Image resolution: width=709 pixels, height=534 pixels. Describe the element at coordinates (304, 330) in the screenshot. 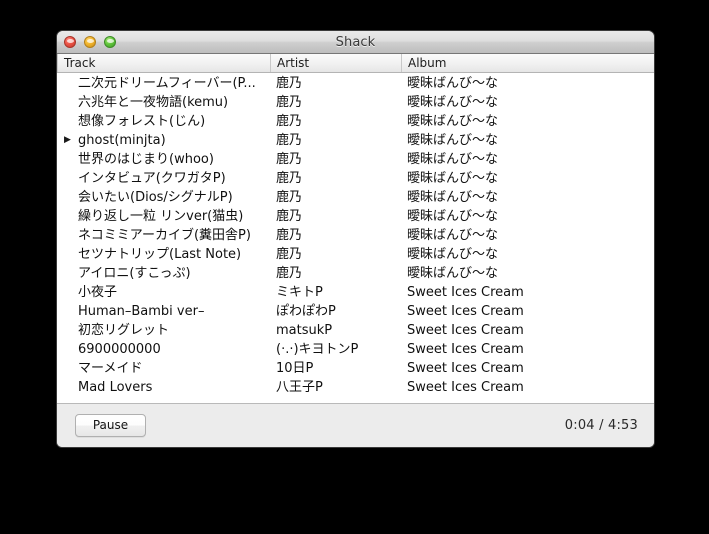

I see `track-artist-cell: matsukP` at that location.